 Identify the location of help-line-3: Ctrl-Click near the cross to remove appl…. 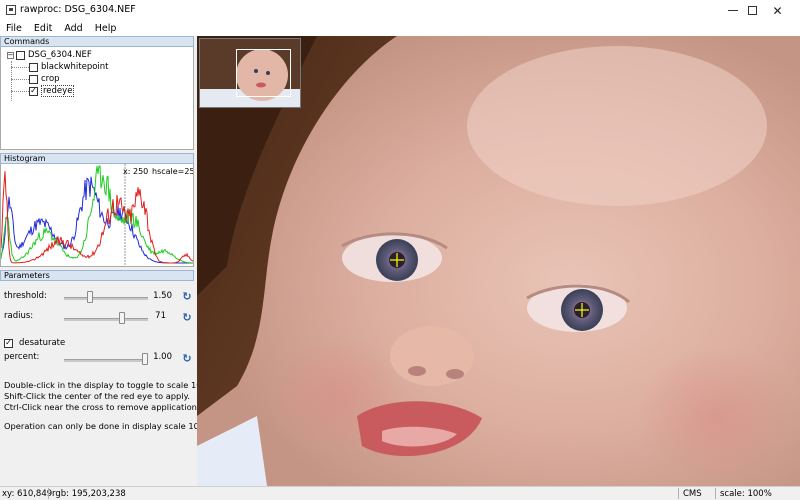
(102, 407).